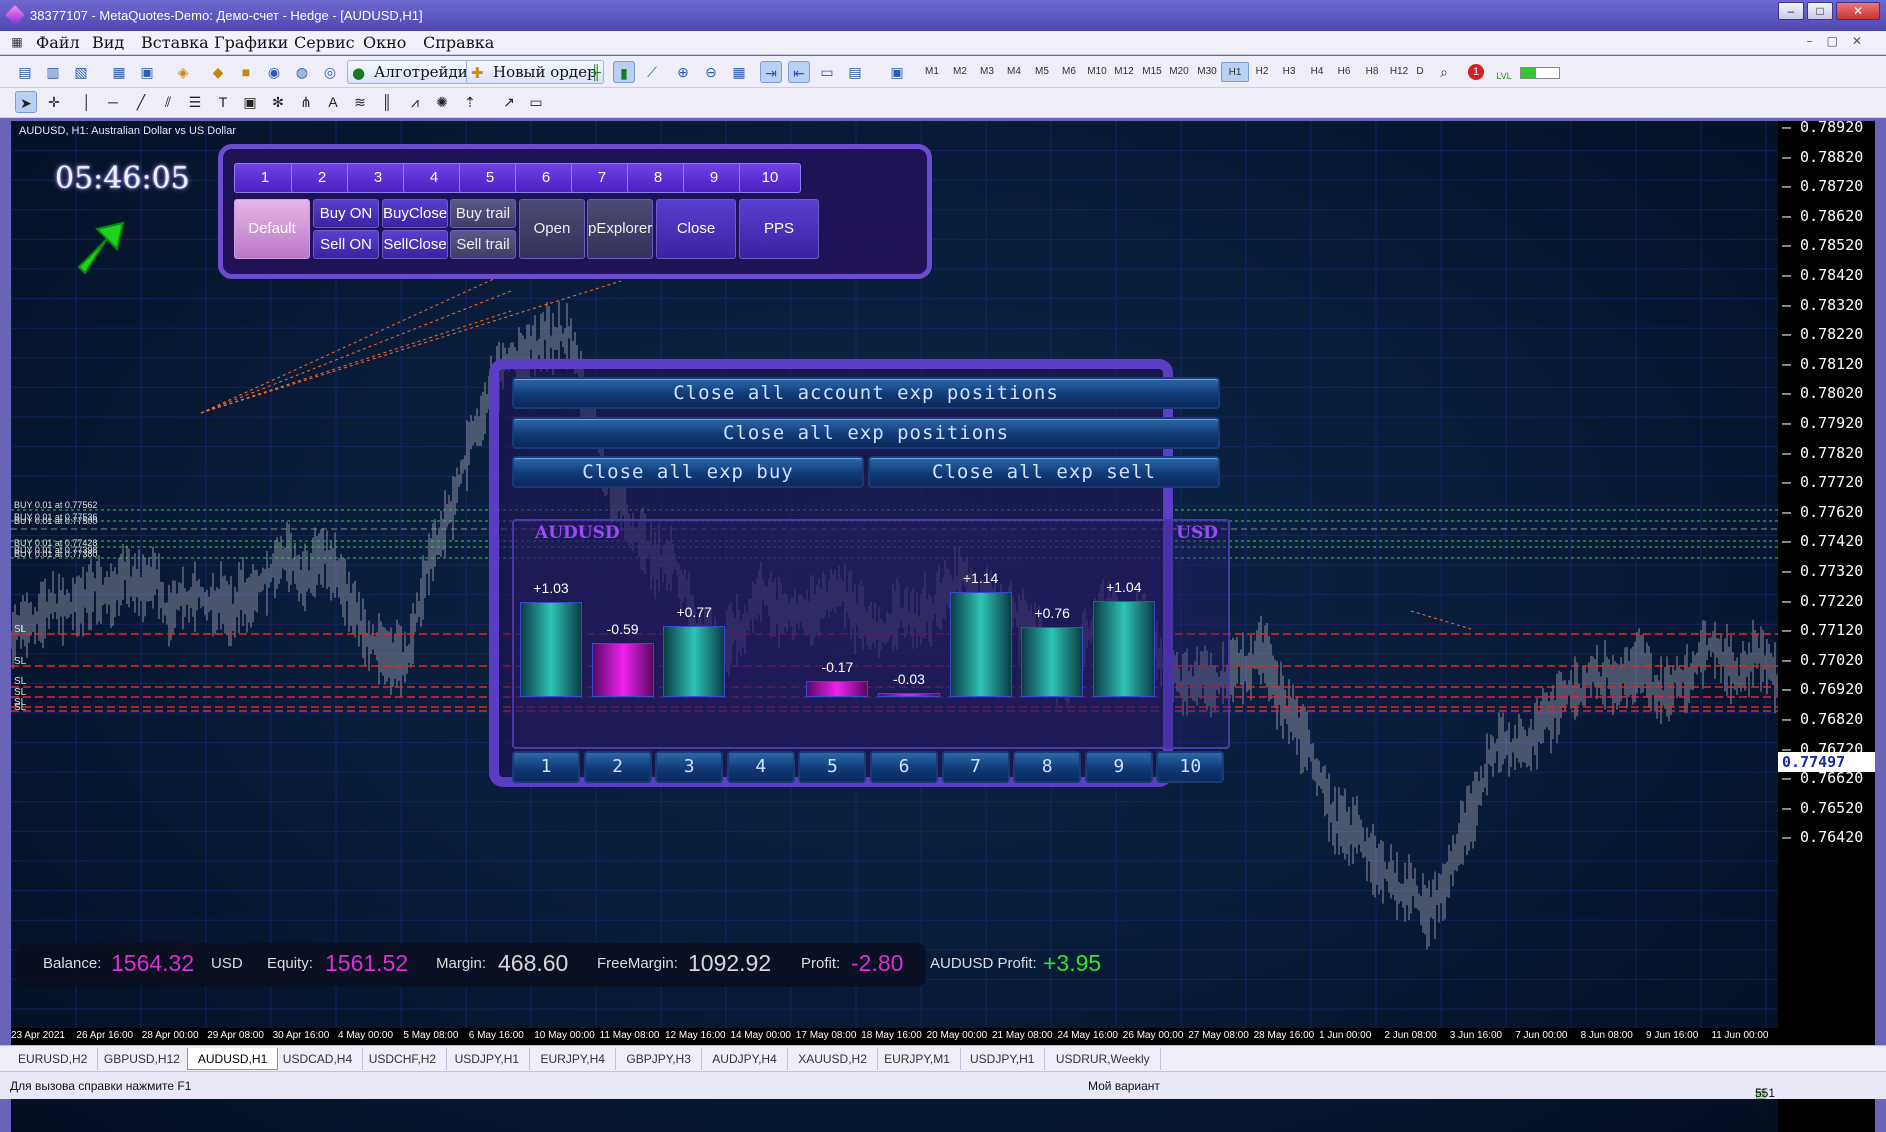 This screenshot has height=1132, width=1886. I want to click on autoscroll-icon: ⇥, so click(771, 72).